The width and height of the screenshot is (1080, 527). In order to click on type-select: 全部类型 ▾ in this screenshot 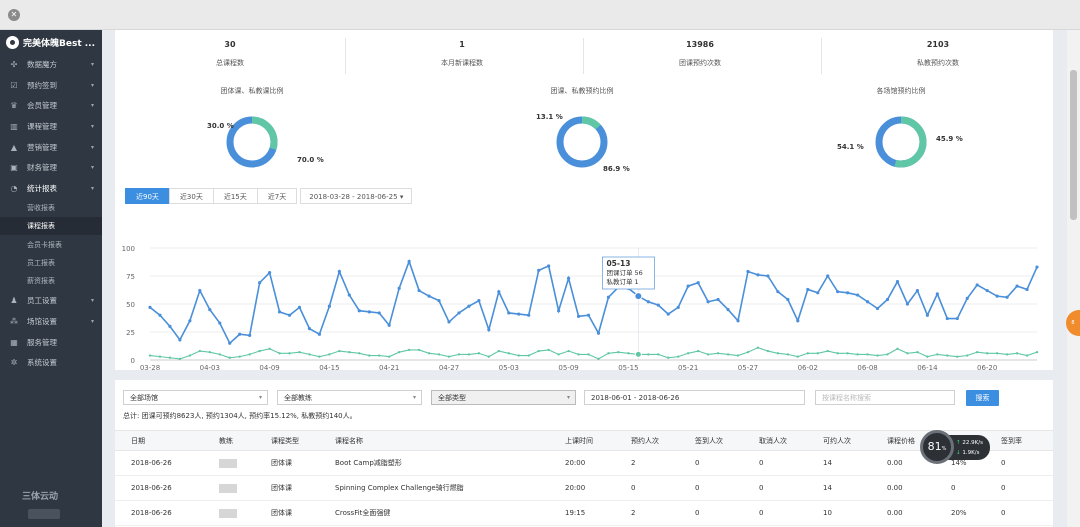, I will do `click(503, 397)`.